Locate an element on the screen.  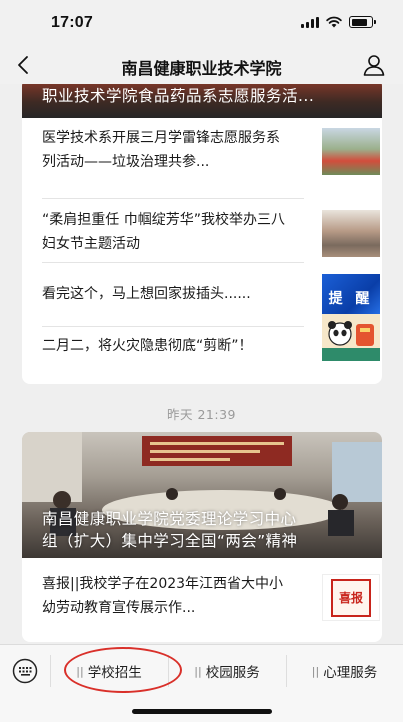
thumbnail-caption: 提 醒 is located at coordinates (351, 298).